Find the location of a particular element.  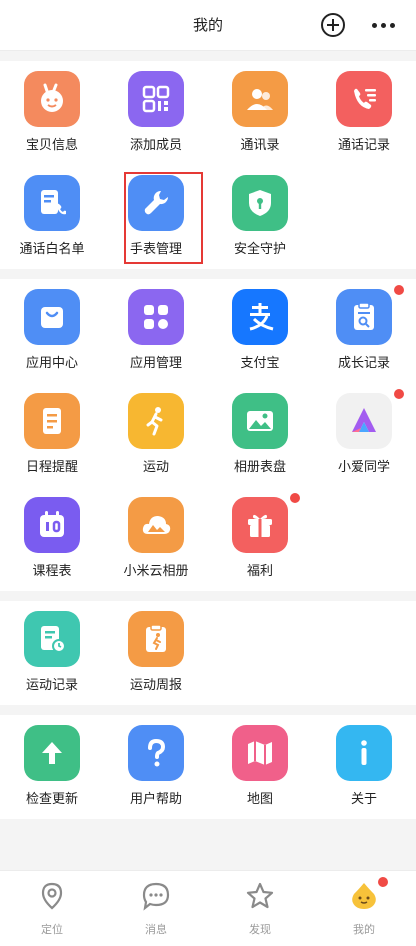

alipay-icon is located at coordinates (260, 317).